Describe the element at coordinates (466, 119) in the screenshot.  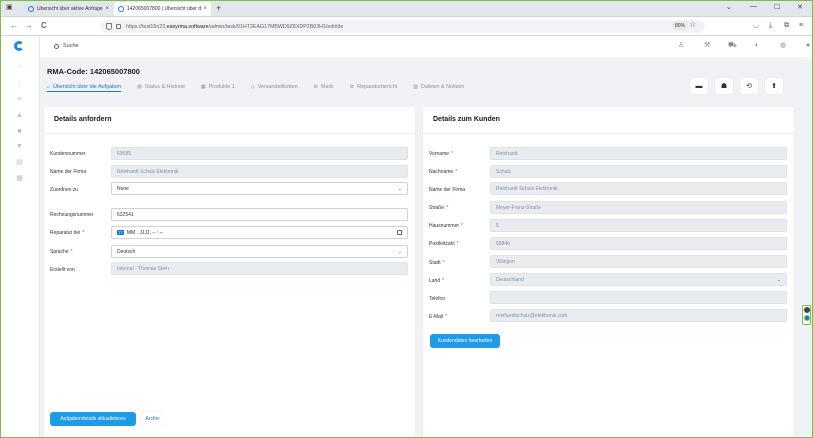
I see `card-title: Details zum Kunden` at that location.